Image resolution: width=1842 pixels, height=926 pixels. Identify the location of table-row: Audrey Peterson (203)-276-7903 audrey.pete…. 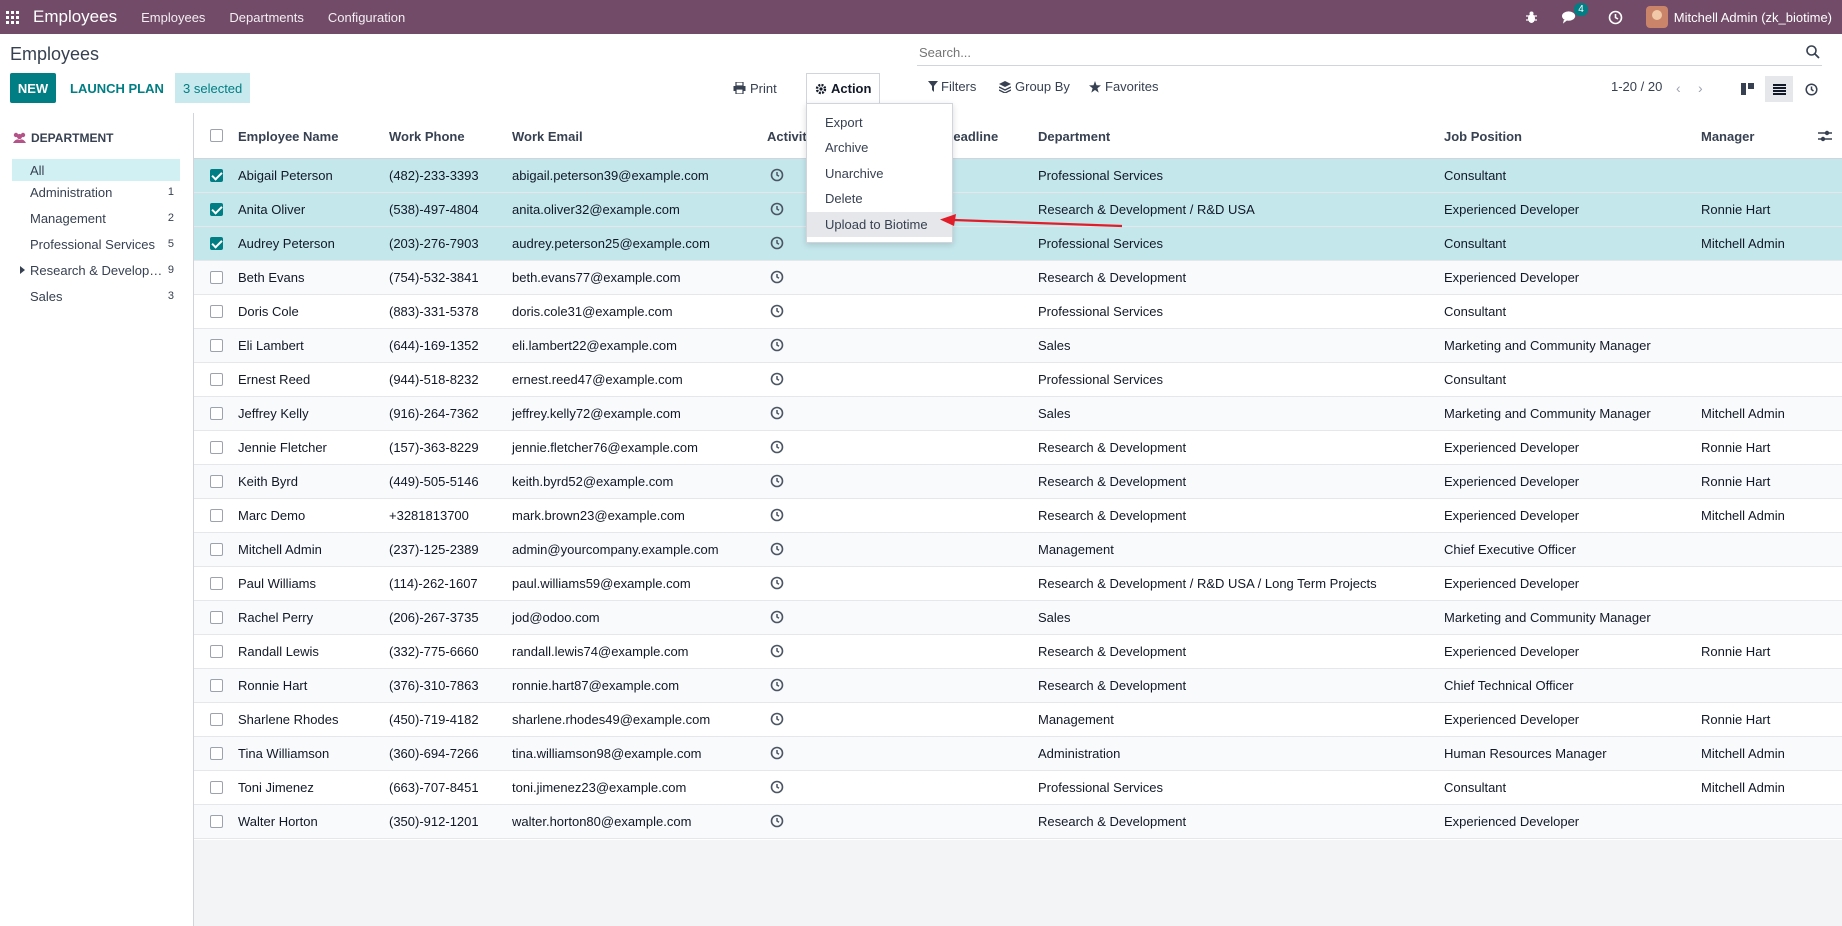
(1018, 244).